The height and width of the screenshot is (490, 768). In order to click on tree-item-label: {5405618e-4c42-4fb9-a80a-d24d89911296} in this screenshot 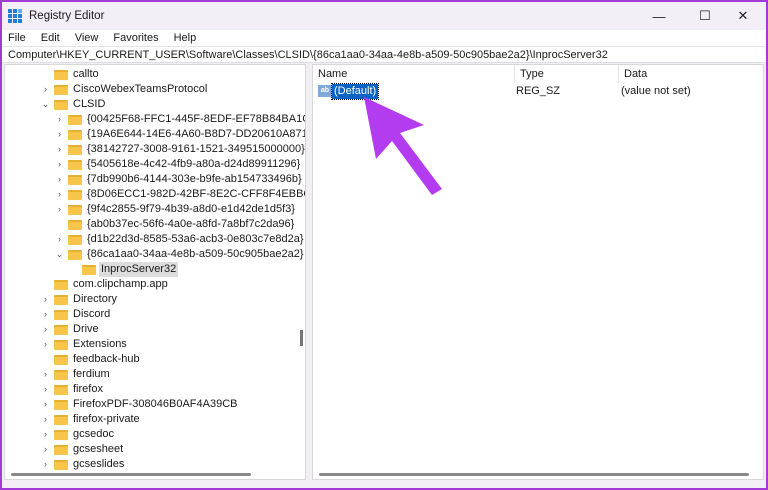, I will do `click(194, 164)`.